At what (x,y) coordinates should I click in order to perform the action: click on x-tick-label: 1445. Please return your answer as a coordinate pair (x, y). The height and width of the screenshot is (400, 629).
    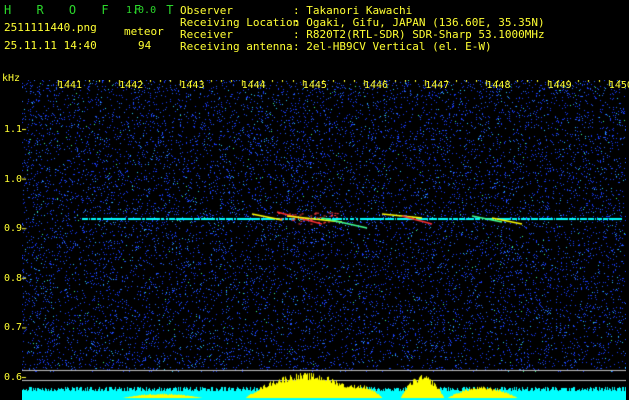
    Looking at the image, I should click on (314, 85).